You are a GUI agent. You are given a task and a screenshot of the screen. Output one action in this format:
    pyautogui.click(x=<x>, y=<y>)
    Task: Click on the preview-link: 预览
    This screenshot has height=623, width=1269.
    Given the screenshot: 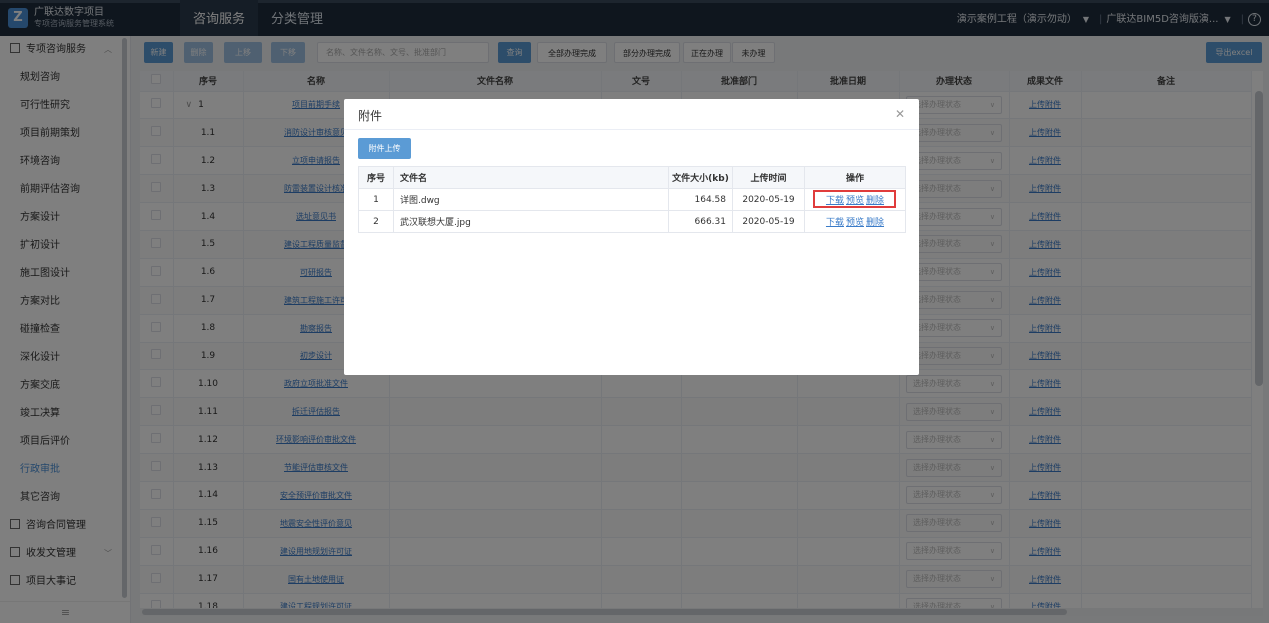 What is the action you would take?
    pyautogui.click(x=855, y=223)
    